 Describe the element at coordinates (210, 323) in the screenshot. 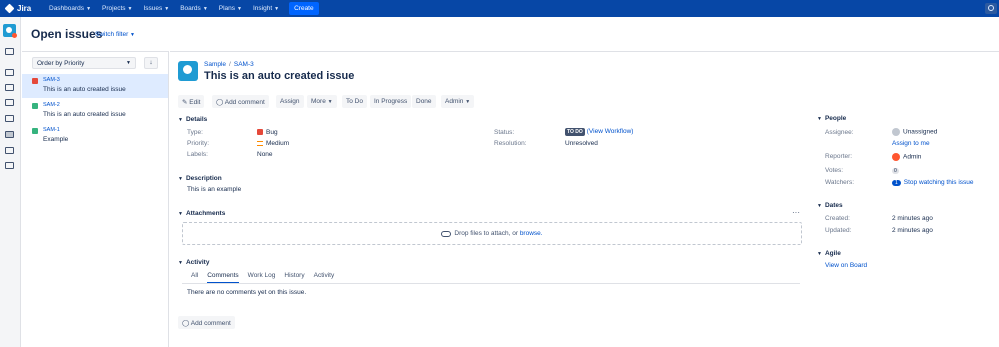

I see `add-comment-label: Add comment` at that location.